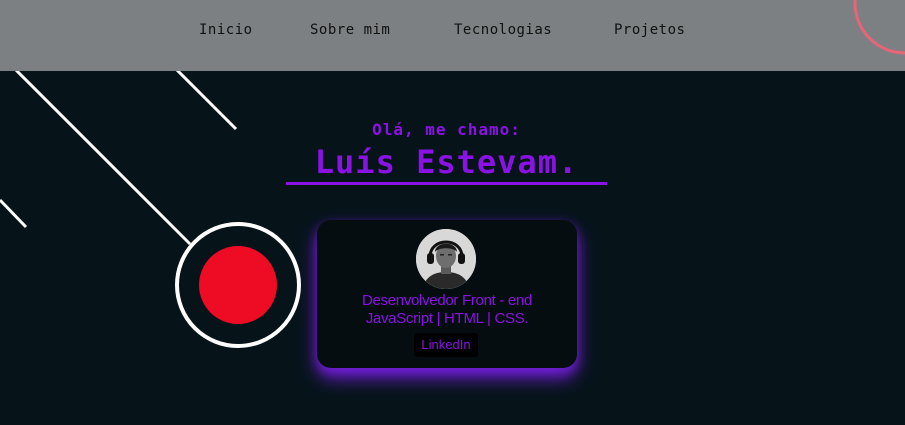 This screenshot has height=425, width=905. Describe the element at coordinates (446, 345) in the screenshot. I see `linkedin-button: LinkedIn` at that location.